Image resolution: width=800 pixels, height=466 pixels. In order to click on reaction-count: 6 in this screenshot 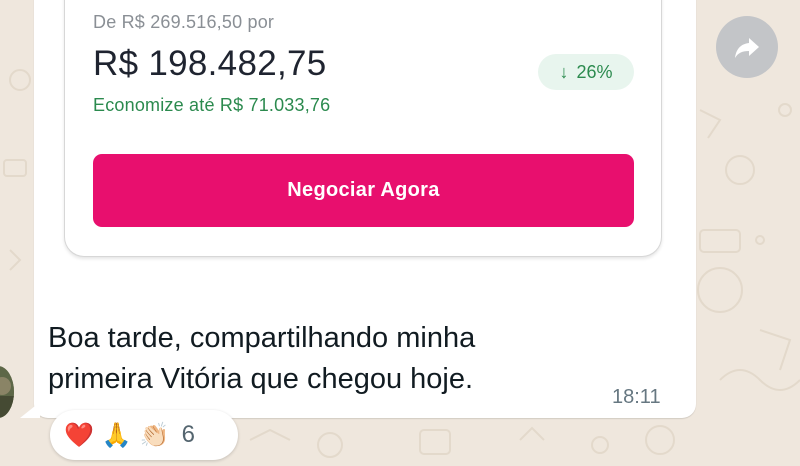, I will do `click(188, 434)`.